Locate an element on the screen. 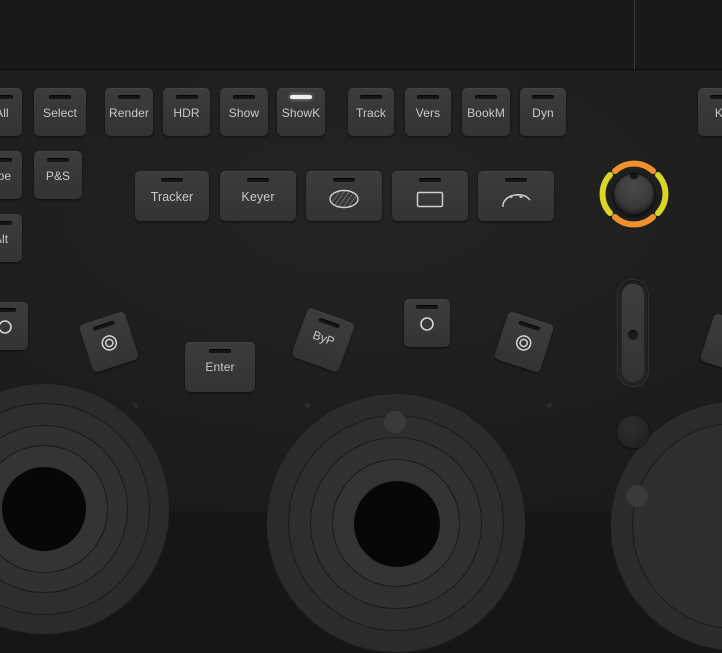 The width and height of the screenshot is (722, 653). soft-button-label: ape is located at coordinates (6, 176).